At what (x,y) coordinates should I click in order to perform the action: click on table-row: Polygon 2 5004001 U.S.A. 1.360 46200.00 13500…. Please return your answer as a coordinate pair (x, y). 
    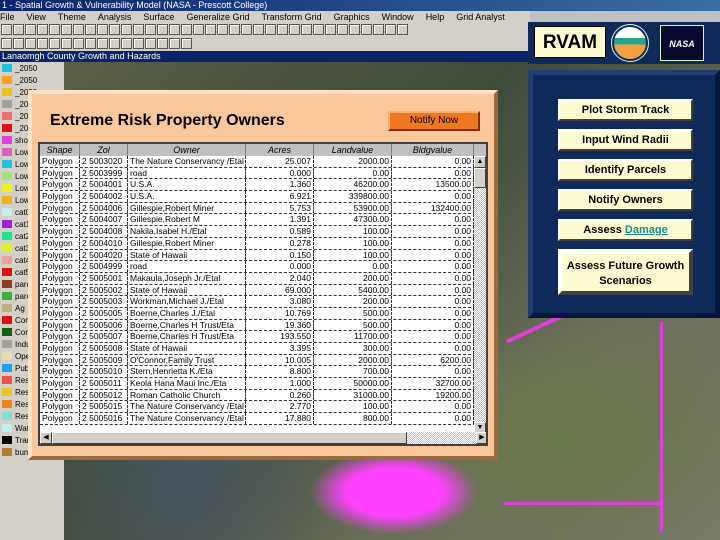
    Looking at the image, I should click on (263, 185).